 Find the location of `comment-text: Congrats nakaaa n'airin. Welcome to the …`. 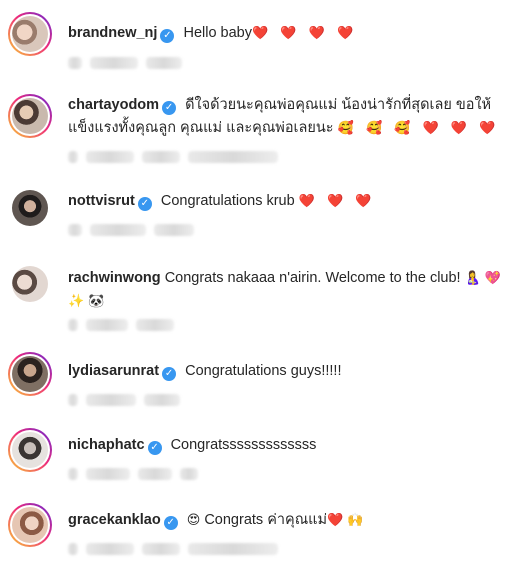

comment-text: Congrats nakaaa n'airin. Welcome to the … is located at coordinates (312, 278).